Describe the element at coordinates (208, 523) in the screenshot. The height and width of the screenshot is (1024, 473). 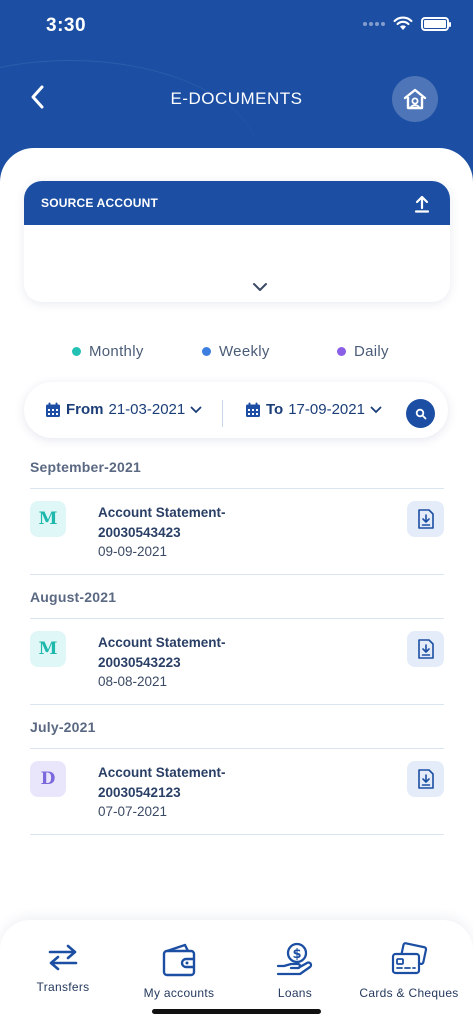
I see `document-title: Account Statement- 20030543423` at that location.